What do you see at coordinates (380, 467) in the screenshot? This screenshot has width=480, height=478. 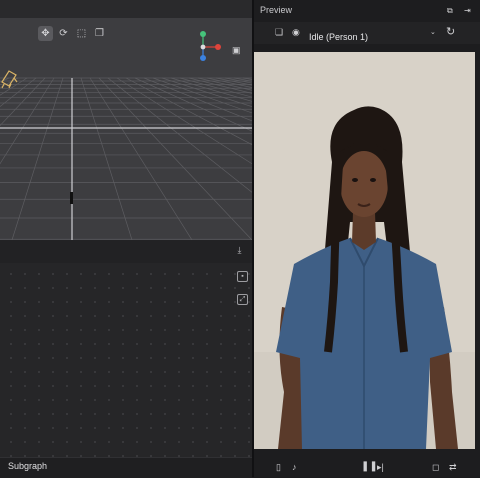 I see `next-frame-icon: ▸|` at bounding box center [380, 467].